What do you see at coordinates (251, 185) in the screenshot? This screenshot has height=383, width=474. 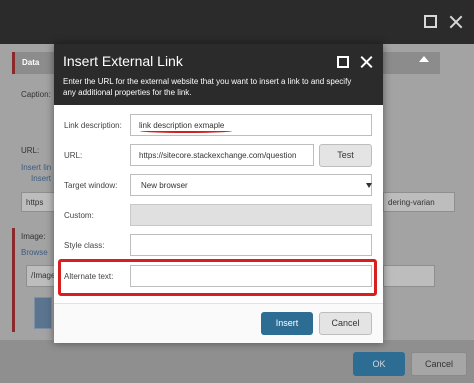 I see `target-window-select: New browser` at bounding box center [251, 185].